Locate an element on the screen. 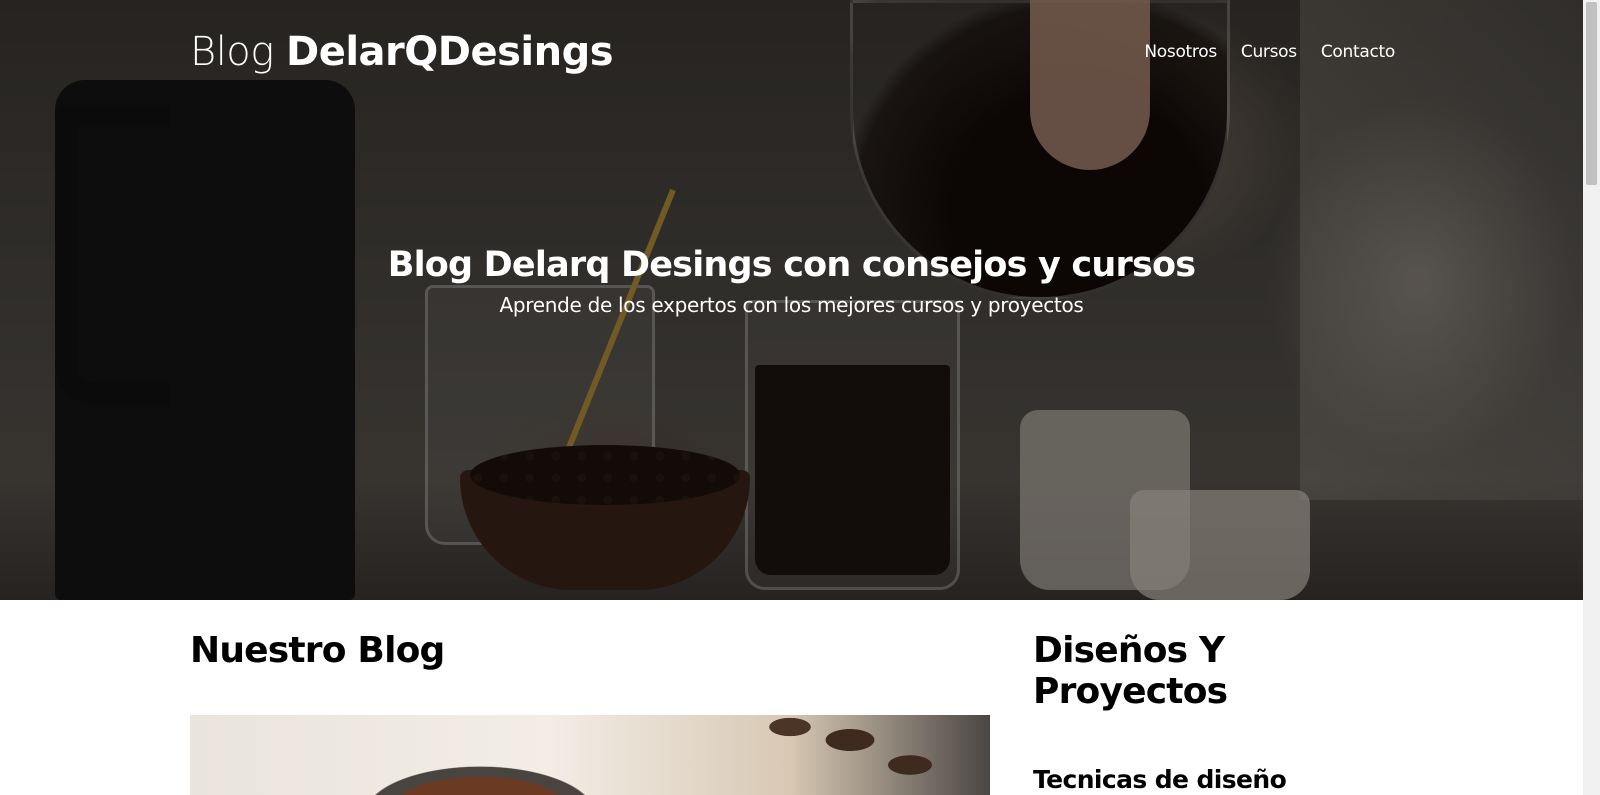 The height and width of the screenshot is (795, 1600). page-scrollbar is located at coordinates (1591, 397).